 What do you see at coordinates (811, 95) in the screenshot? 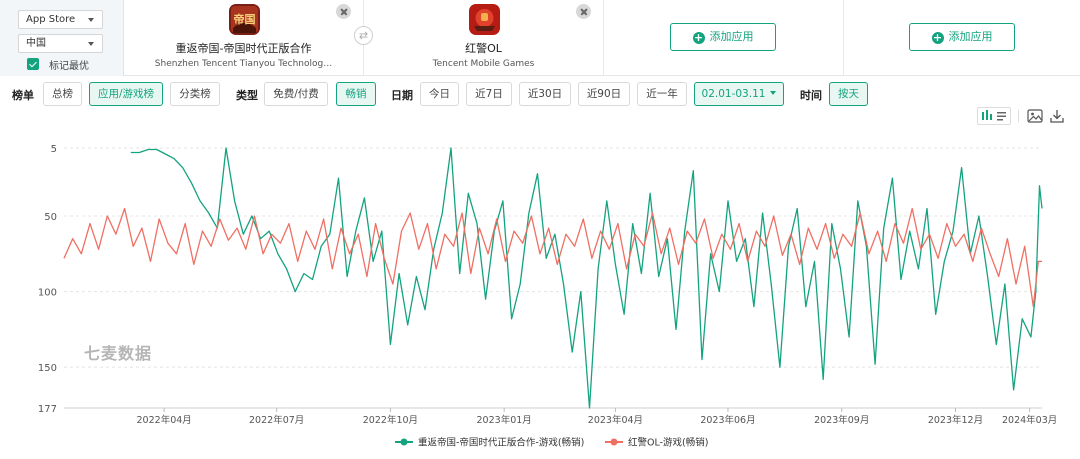
I see `time-label: 时间` at bounding box center [811, 95].